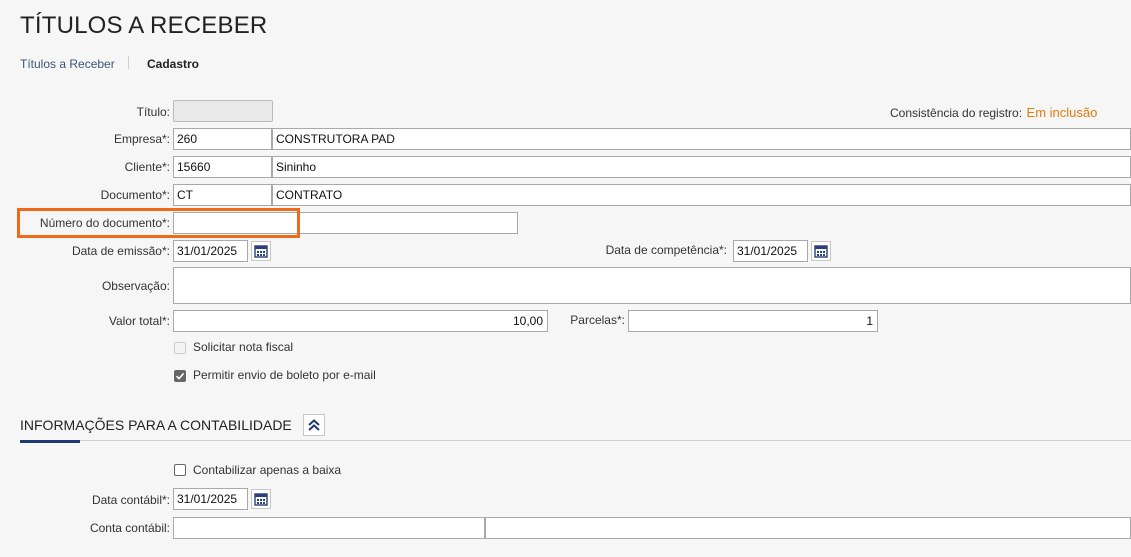 Image resolution: width=1131 pixels, height=557 pixels. Describe the element at coordinates (50, 441) in the screenshot. I see `section-accent-bar` at that location.